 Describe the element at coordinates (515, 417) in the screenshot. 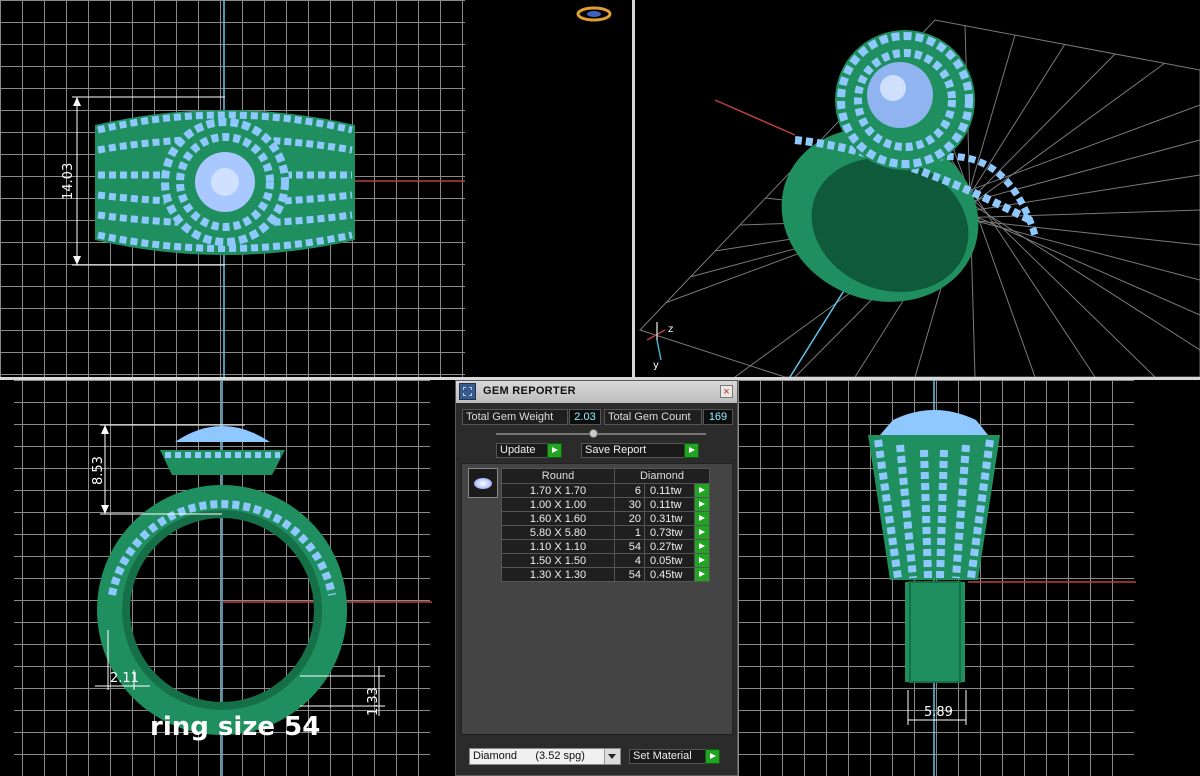

I see `total-gem-weight-label: Total Gem Weight` at that location.